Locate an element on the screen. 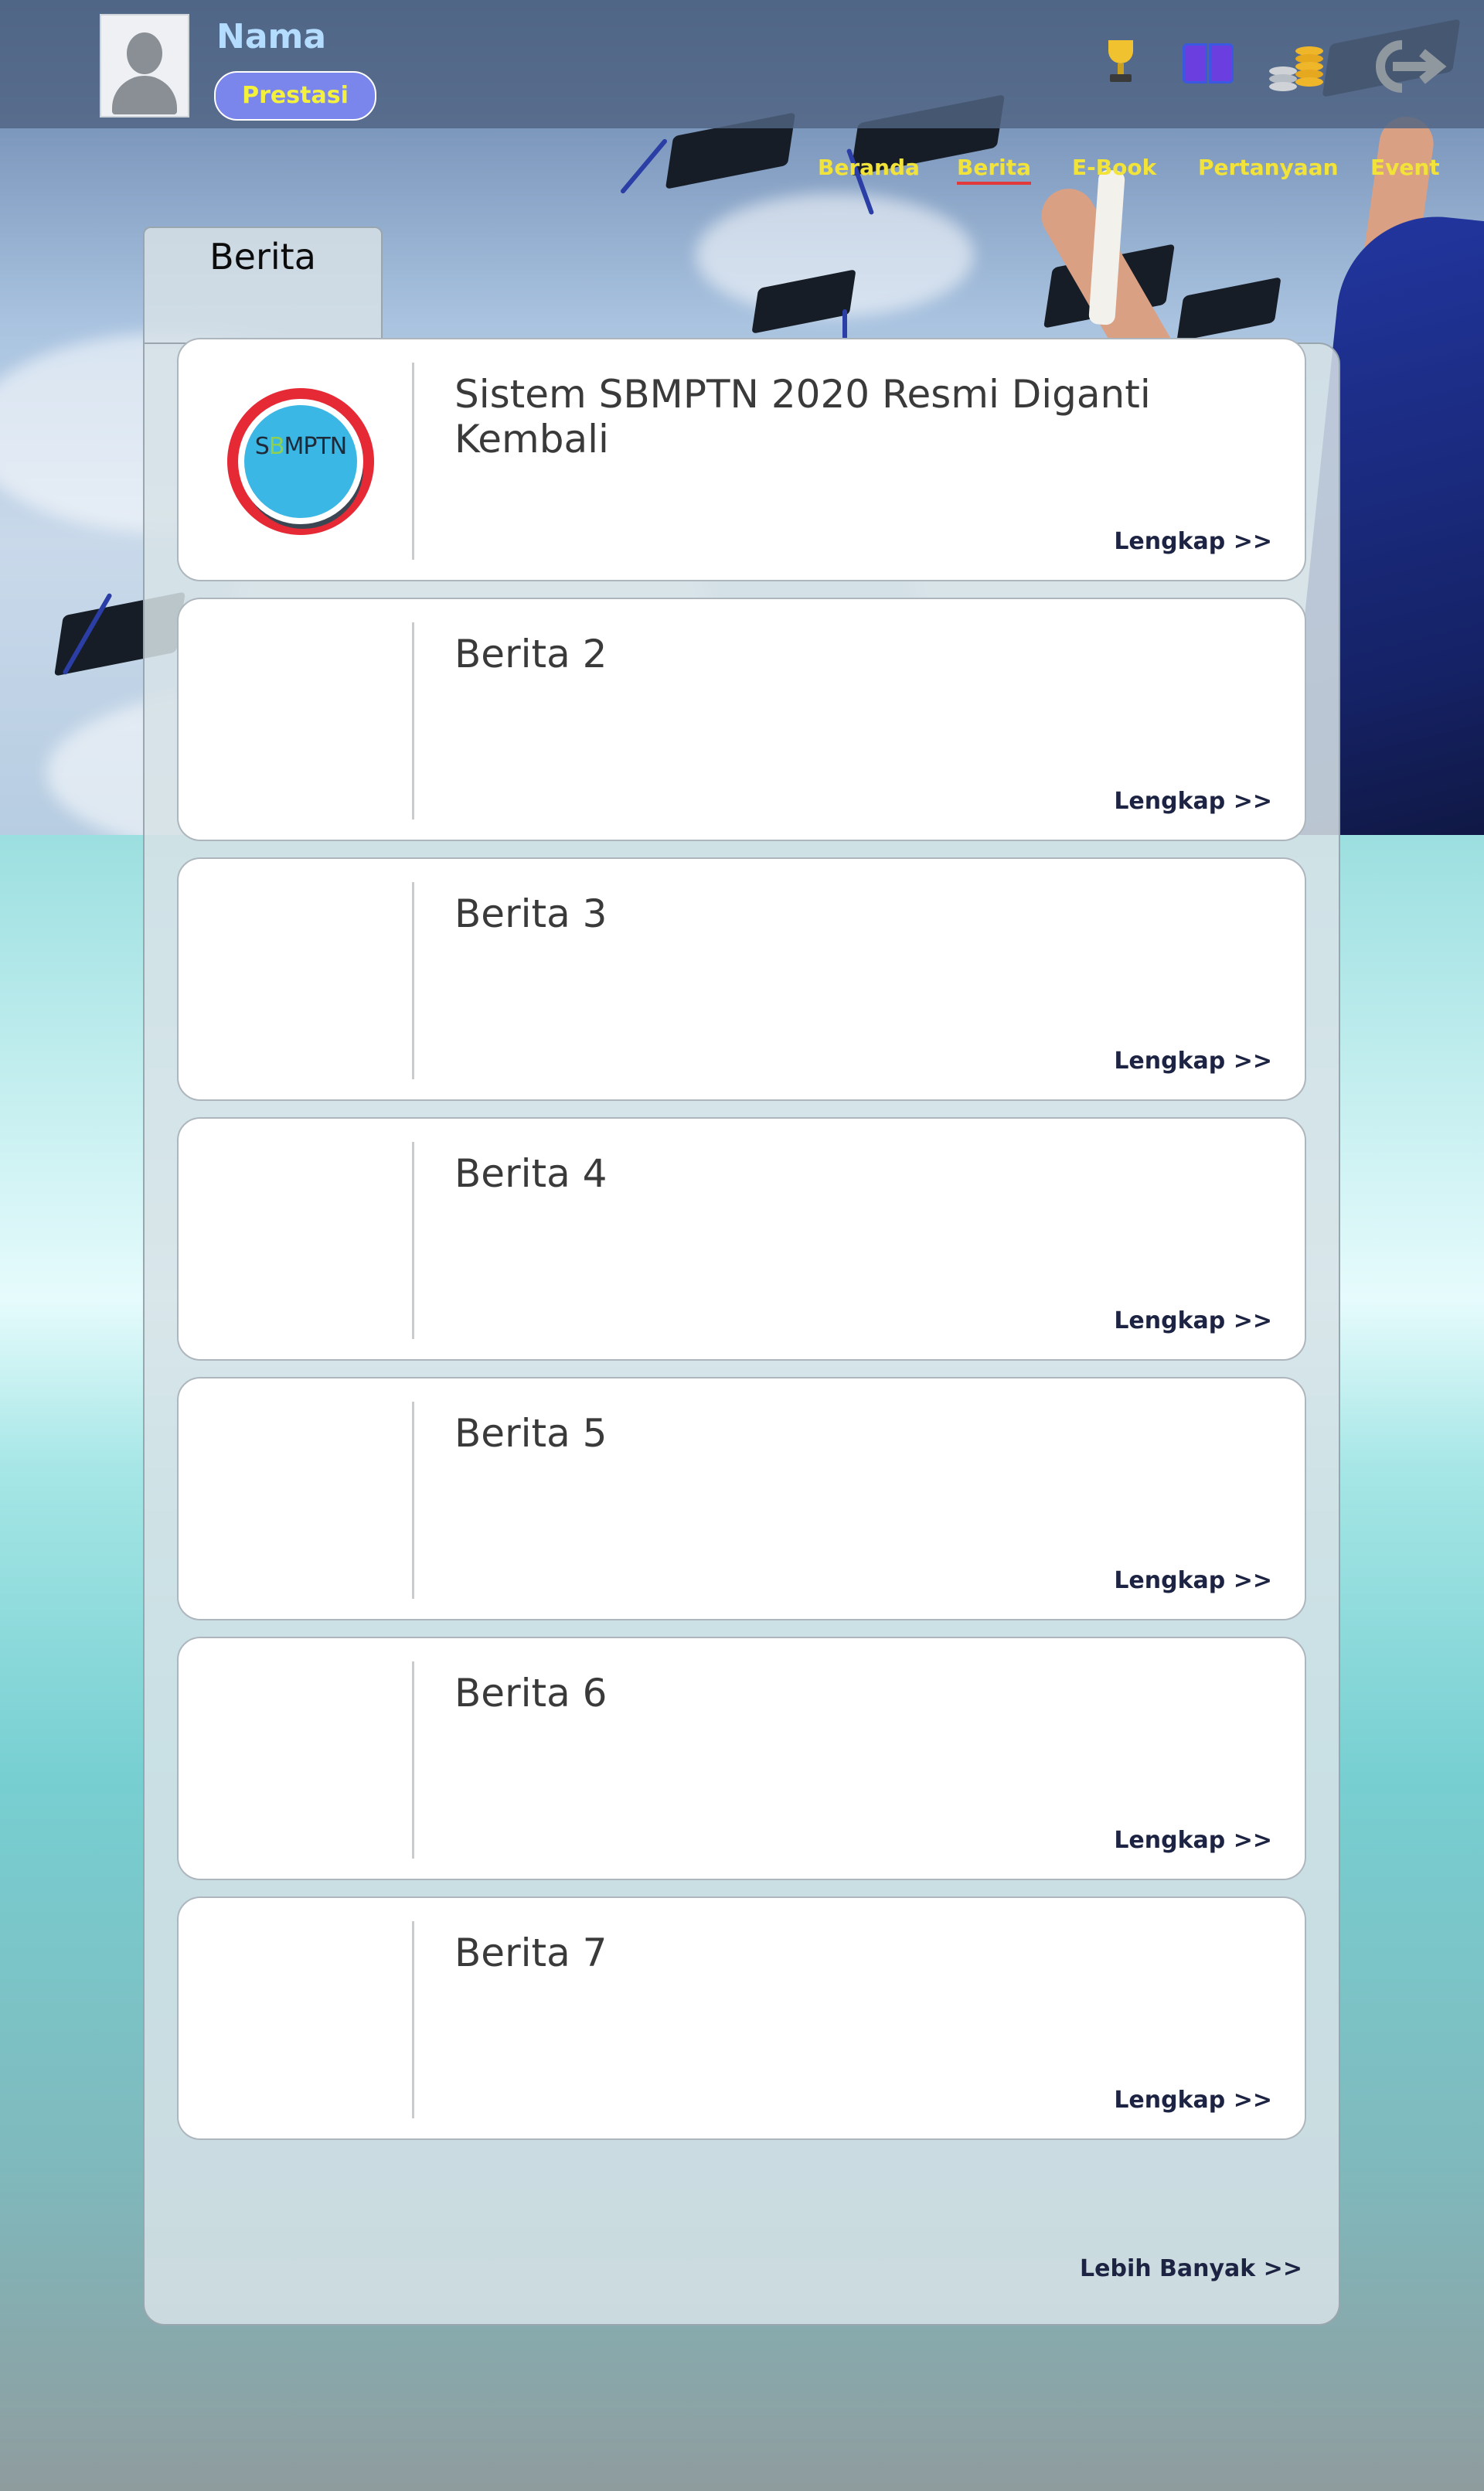 Image resolution: width=1484 pixels, height=2491 pixels. sbmptn-logo: SBMPTN is located at coordinates (300, 462).